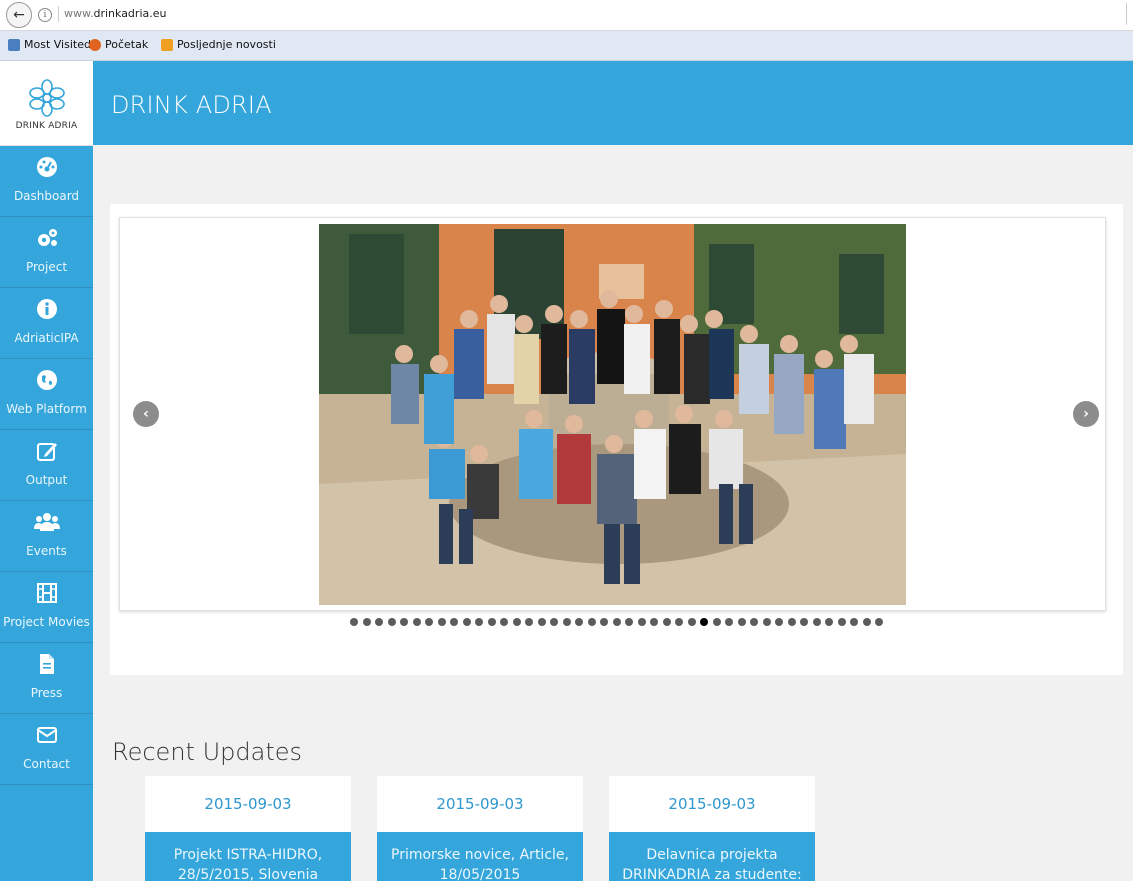 This screenshot has height=881, width=1133. What do you see at coordinates (46, 465) in the screenshot?
I see `nav-item-output: Output` at bounding box center [46, 465].